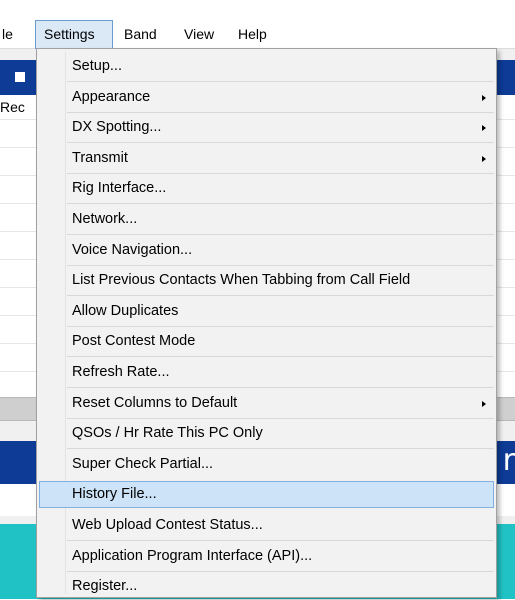 This screenshot has width=515, height=600. Describe the element at coordinates (134, 341) in the screenshot. I see `menu-item-label: Post Contest Mode` at that location.